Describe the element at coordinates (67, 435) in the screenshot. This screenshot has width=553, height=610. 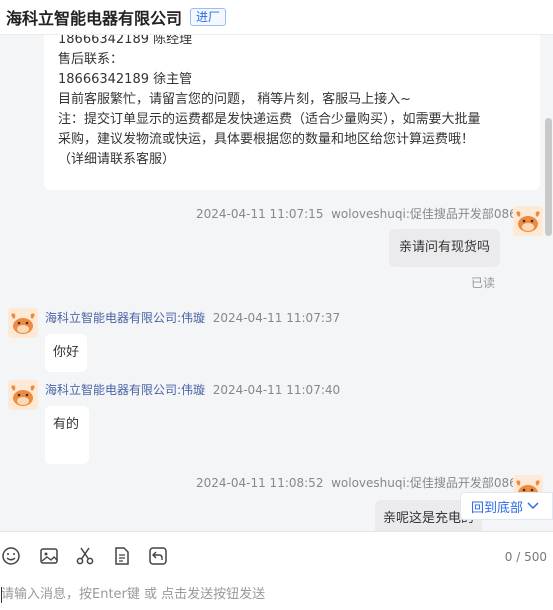
I see `message-bubble: 有的` at that location.